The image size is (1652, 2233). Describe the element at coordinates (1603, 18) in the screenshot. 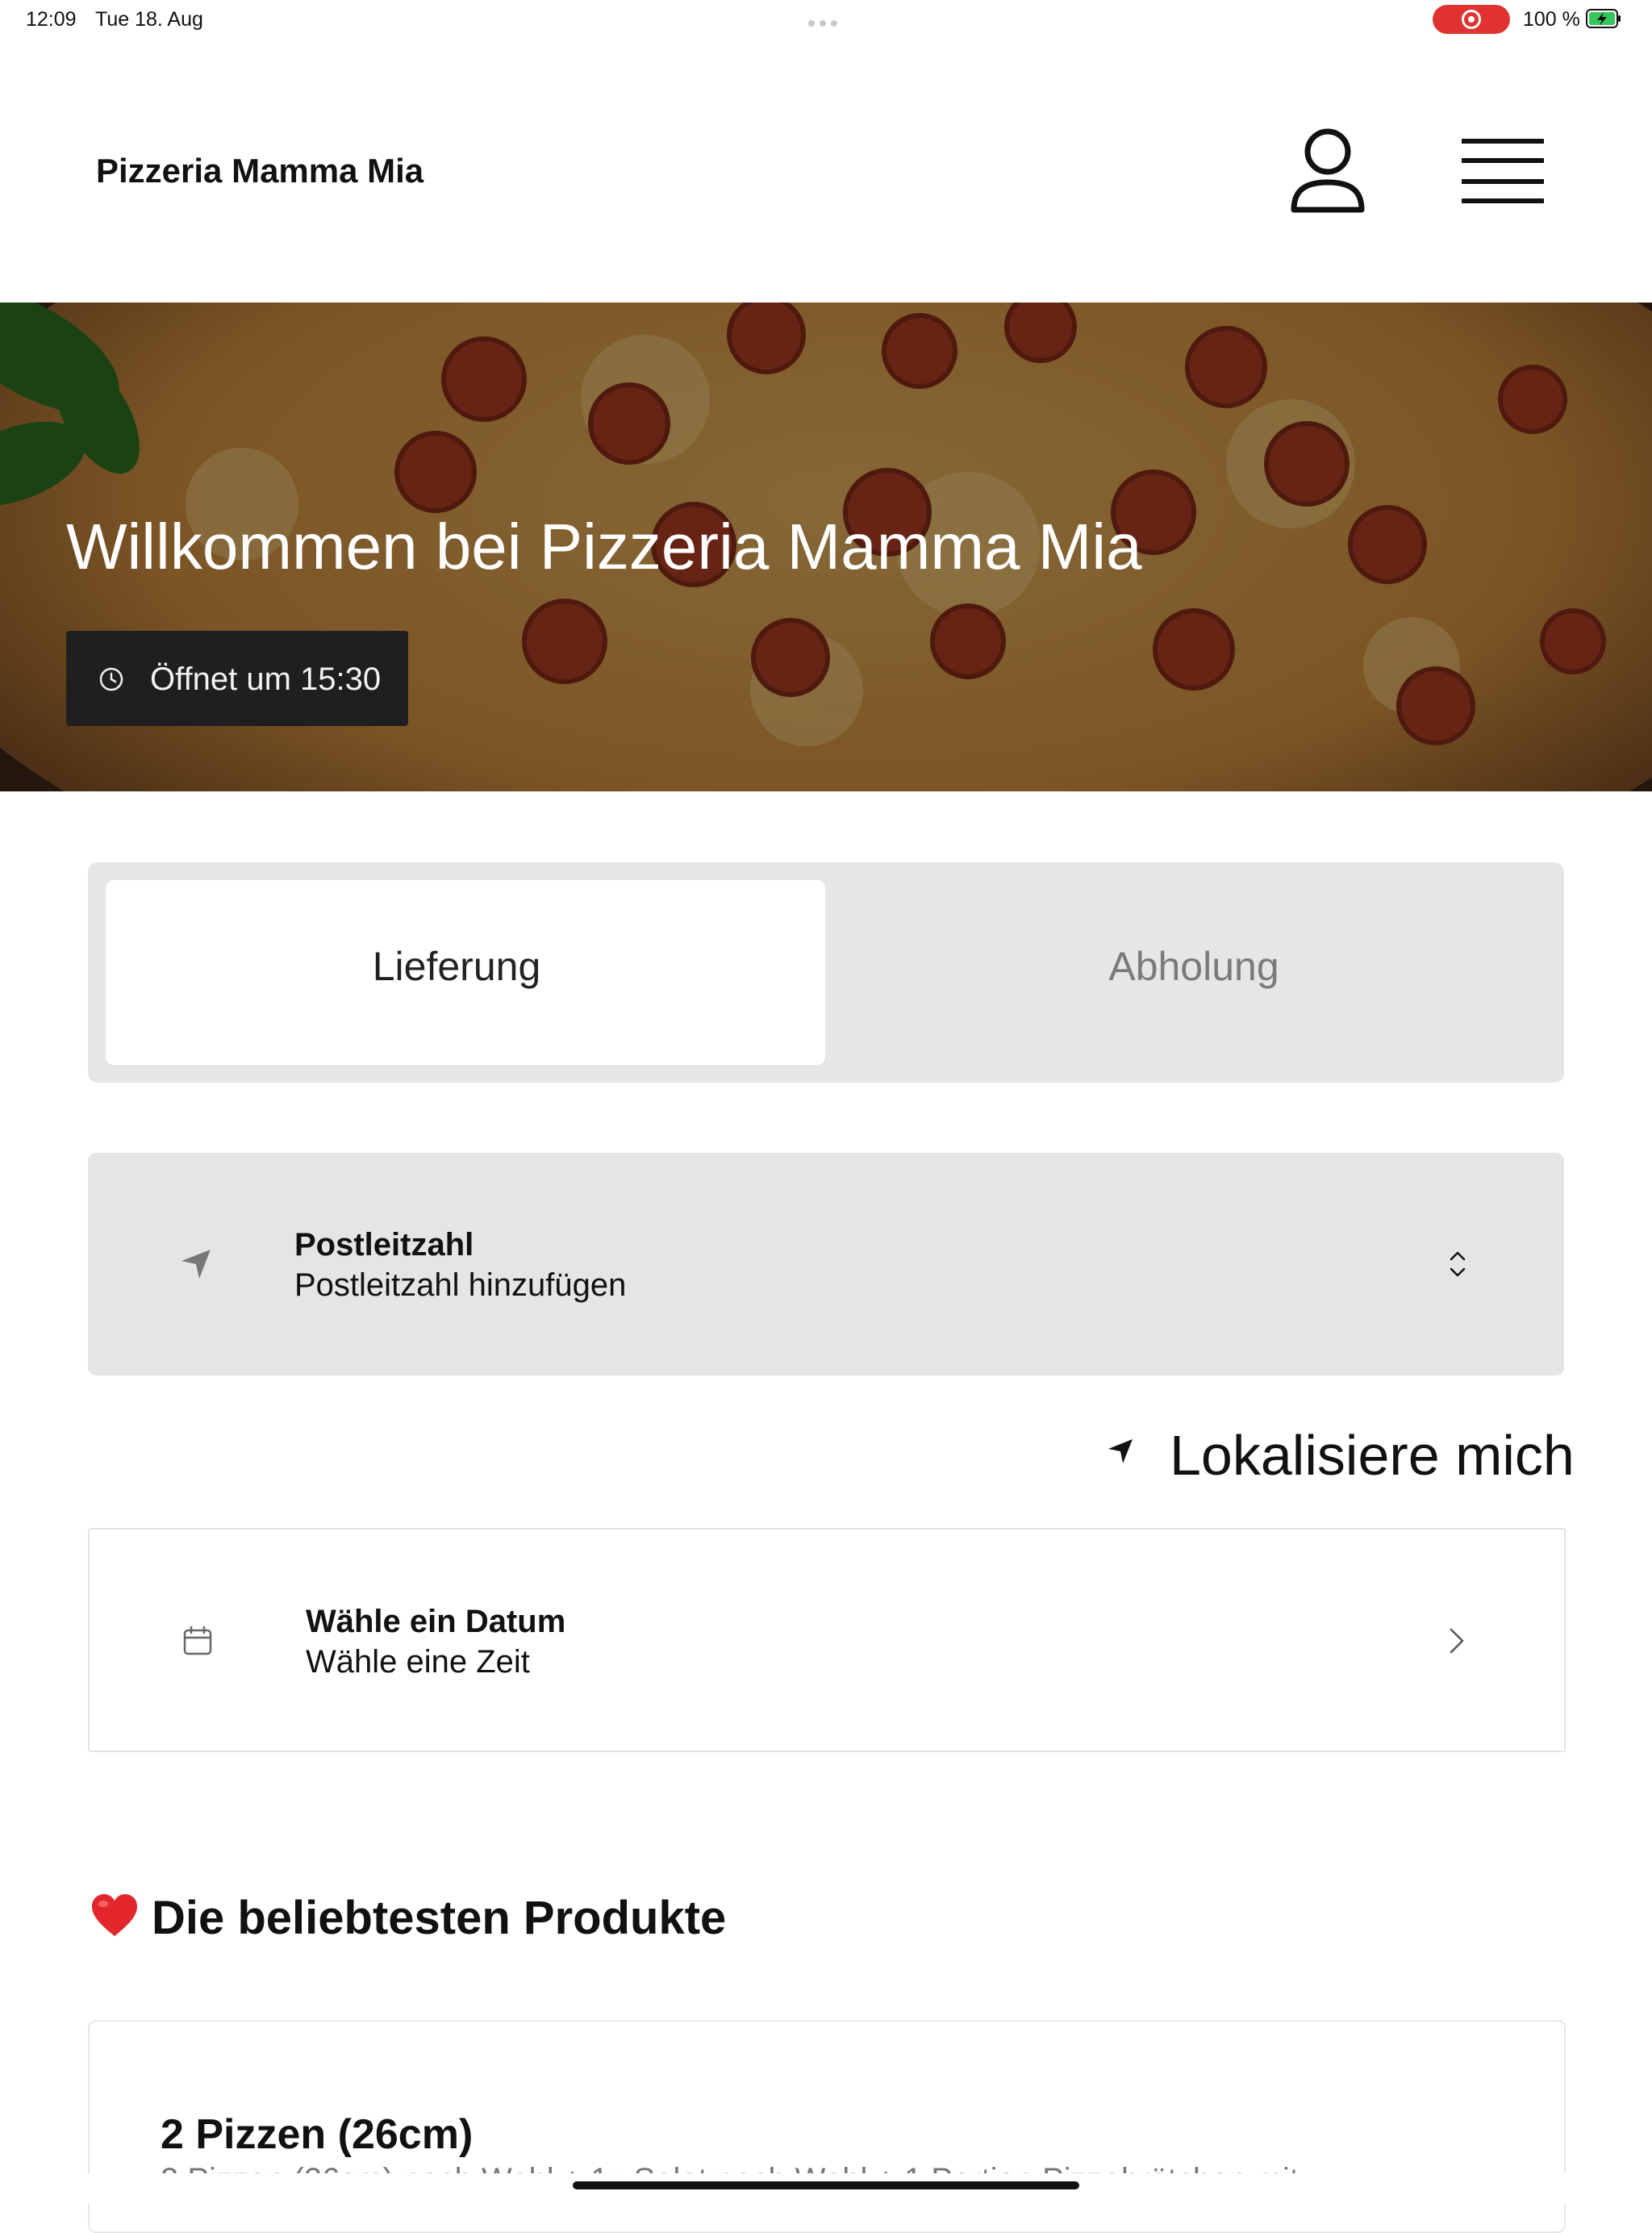

I see `battery-charging-icon` at that location.